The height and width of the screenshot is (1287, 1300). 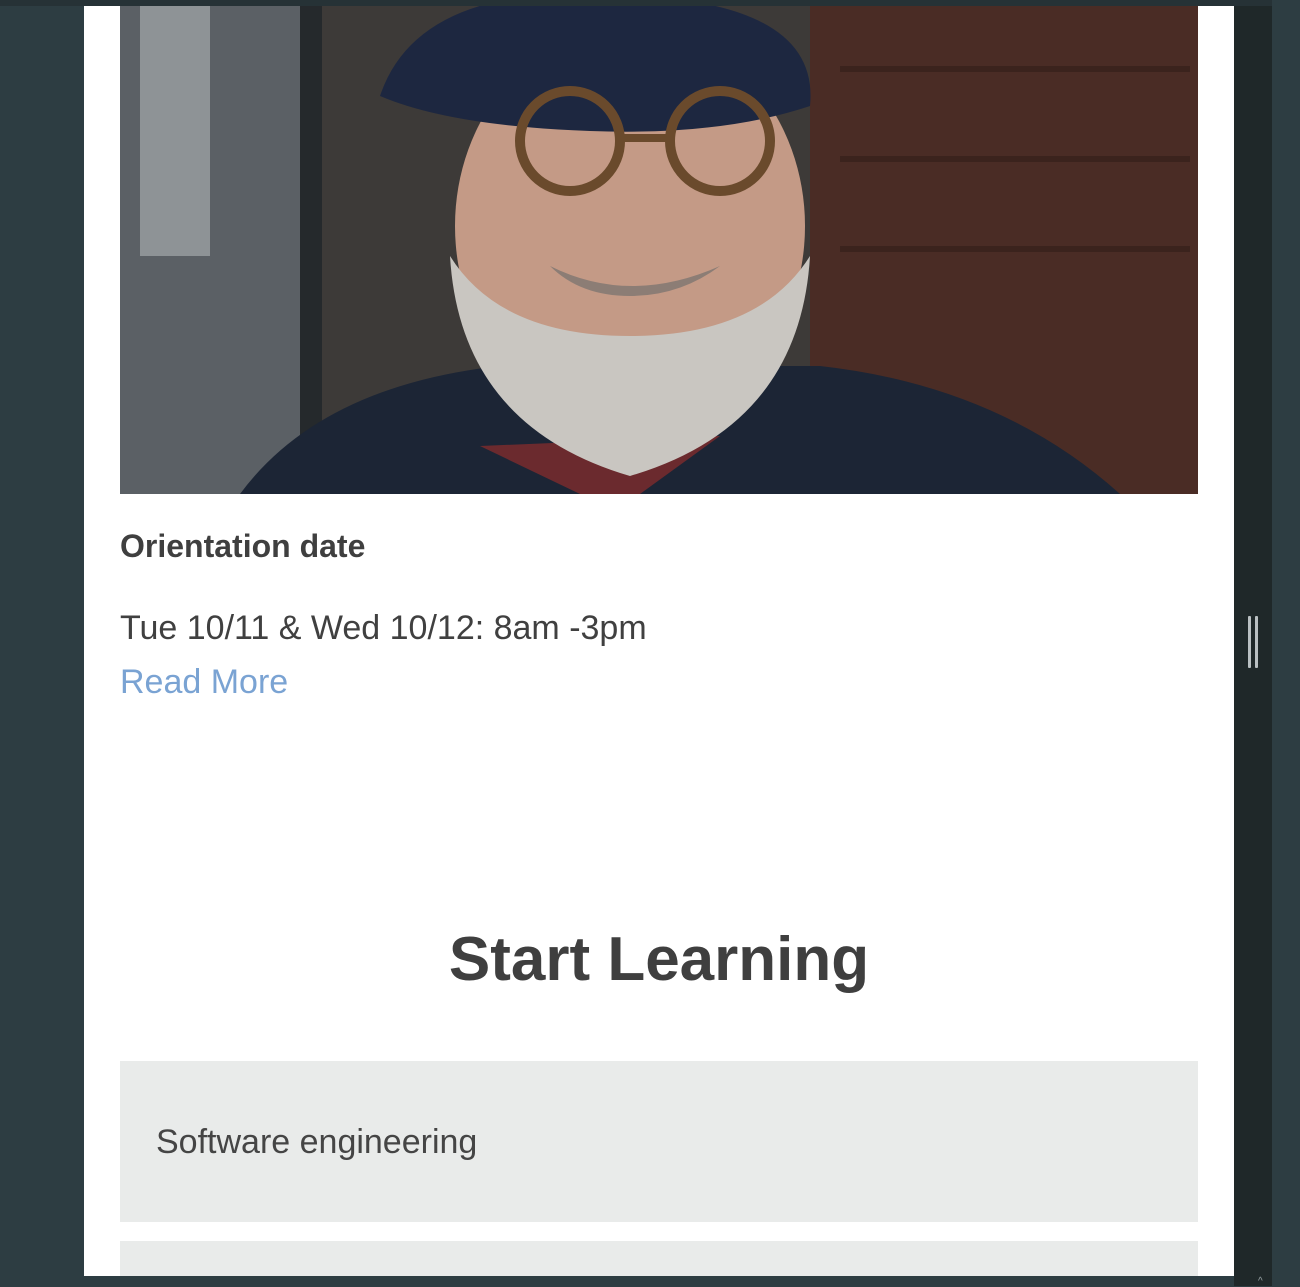 What do you see at coordinates (1260, 1281) in the screenshot?
I see `resize-corner-icon: ^` at bounding box center [1260, 1281].